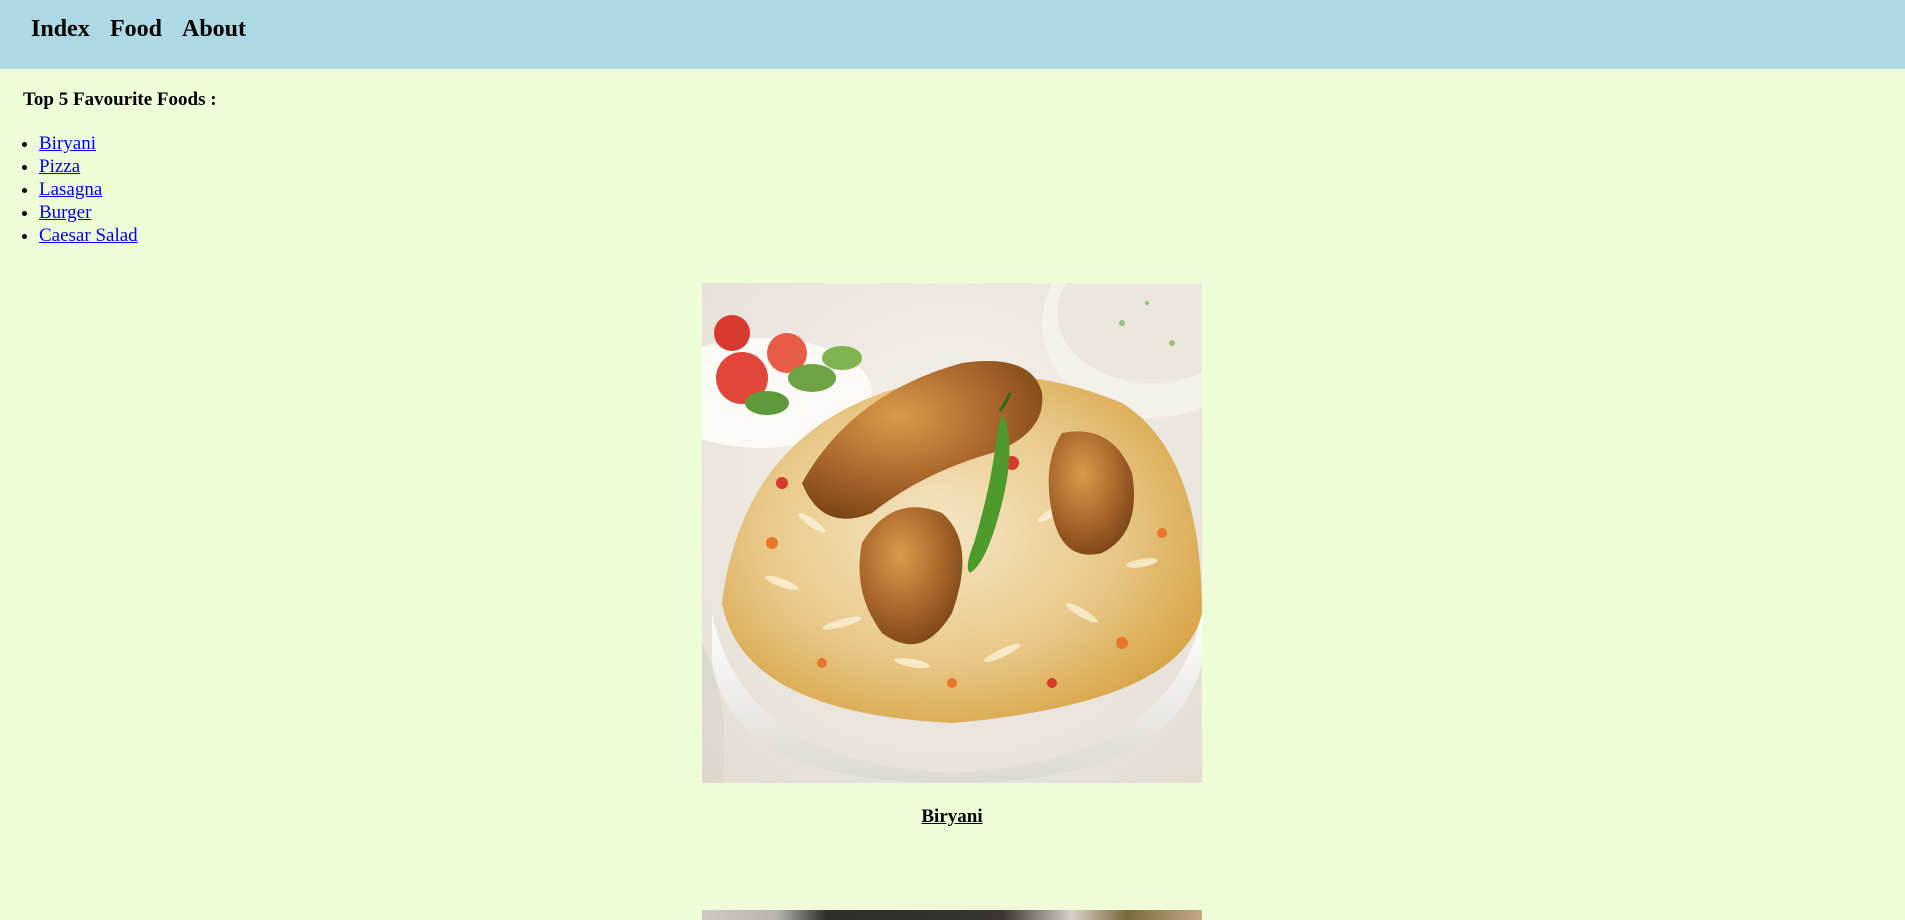  I want to click on food-link-pizza: Pizza, so click(59, 166).